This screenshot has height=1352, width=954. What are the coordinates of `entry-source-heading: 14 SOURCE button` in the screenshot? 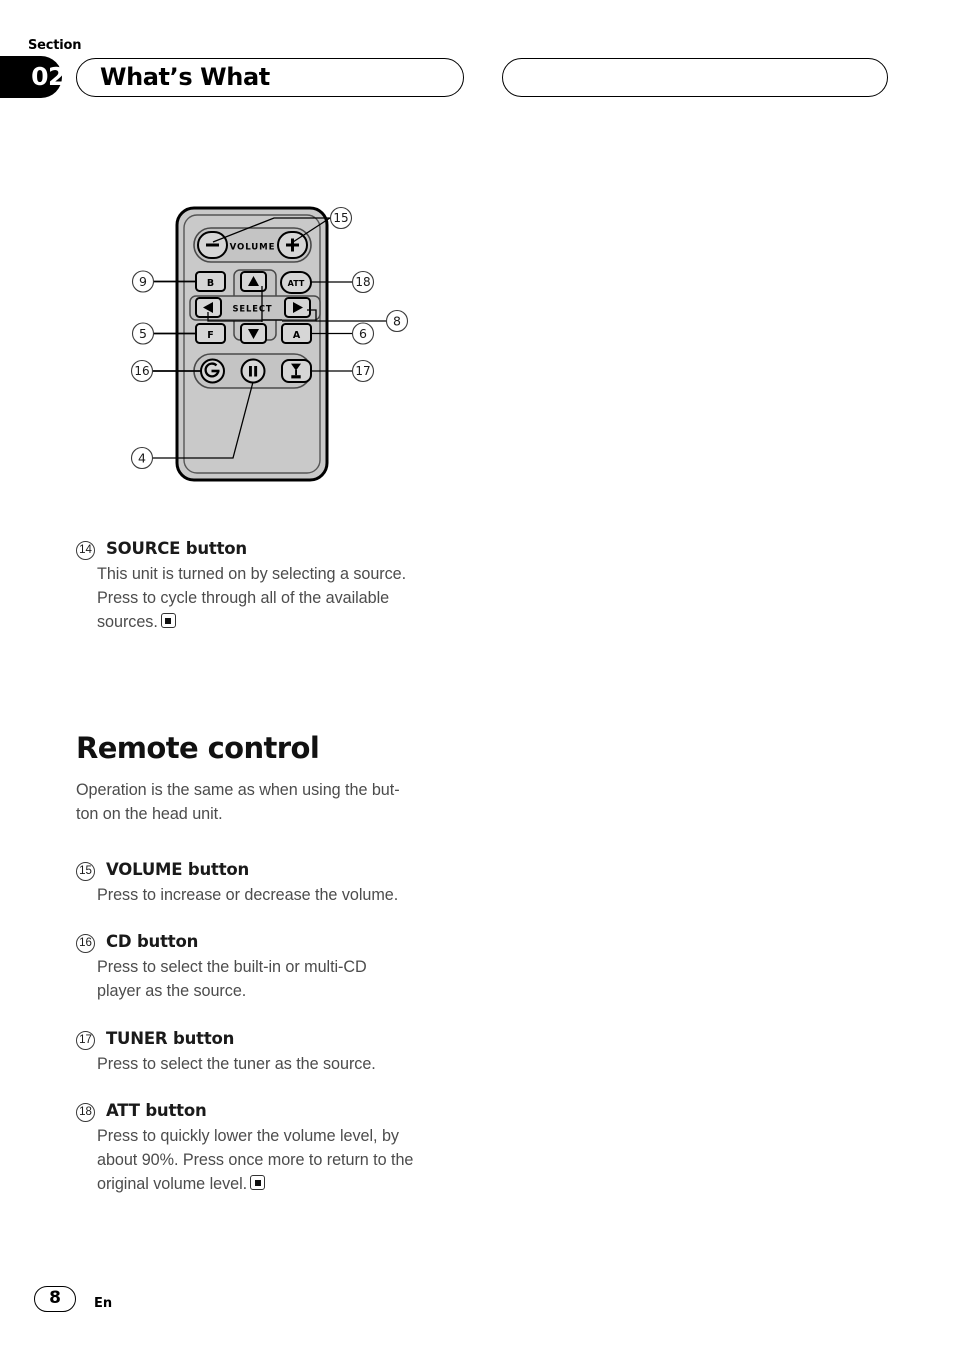 It's located at (286, 549).